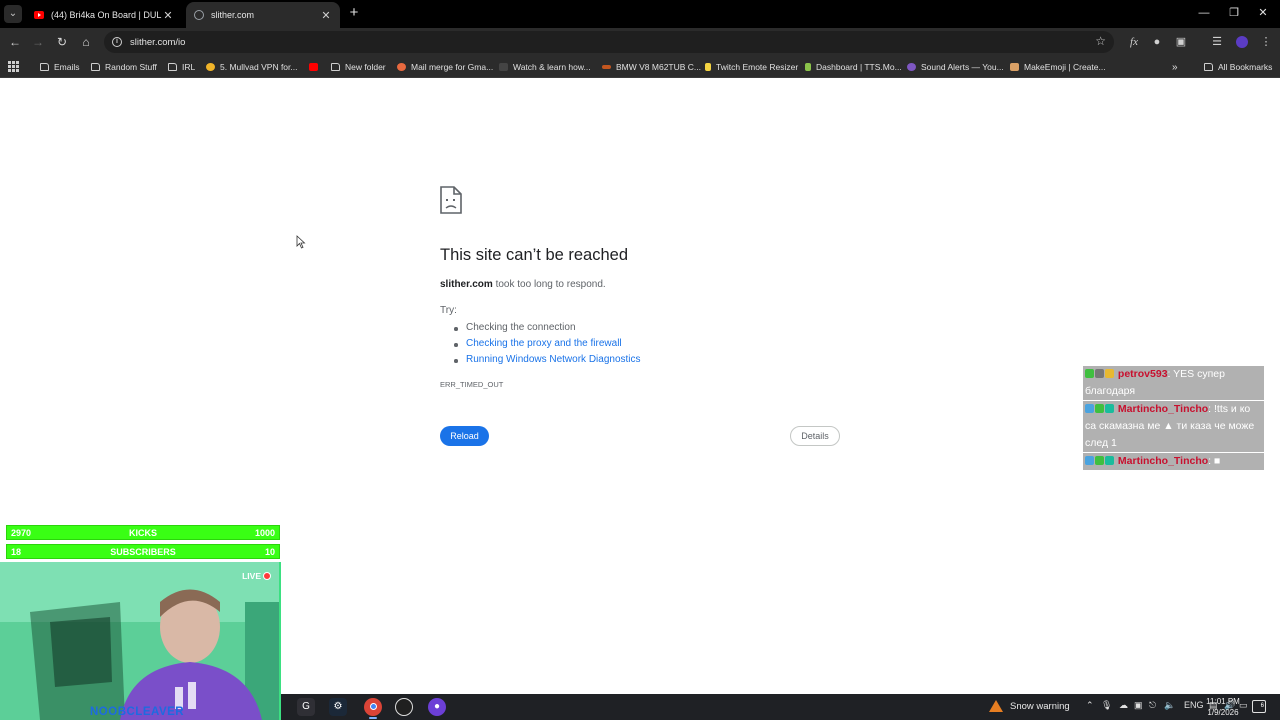 This screenshot has height=720, width=1280. I want to click on app-g-icon: G, so click(306, 707).